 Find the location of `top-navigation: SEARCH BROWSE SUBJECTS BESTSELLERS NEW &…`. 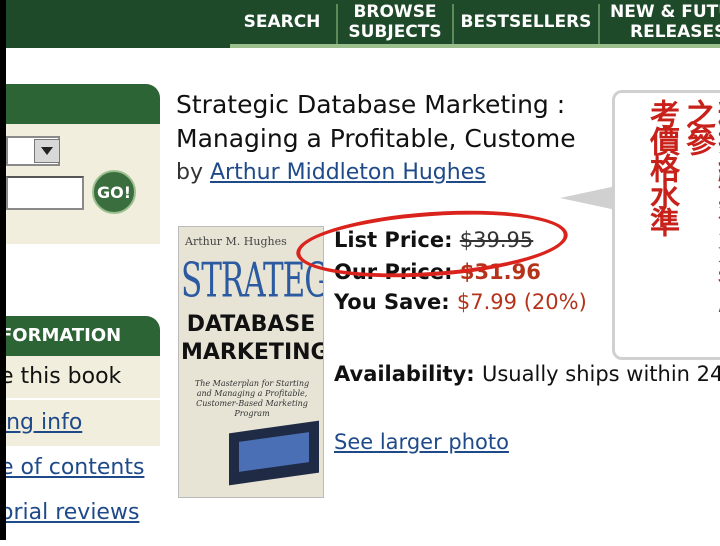

top-navigation: SEARCH BROWSE SUBJECTS BESTSELLERS NEW &… is located at coordinates (363, 24).